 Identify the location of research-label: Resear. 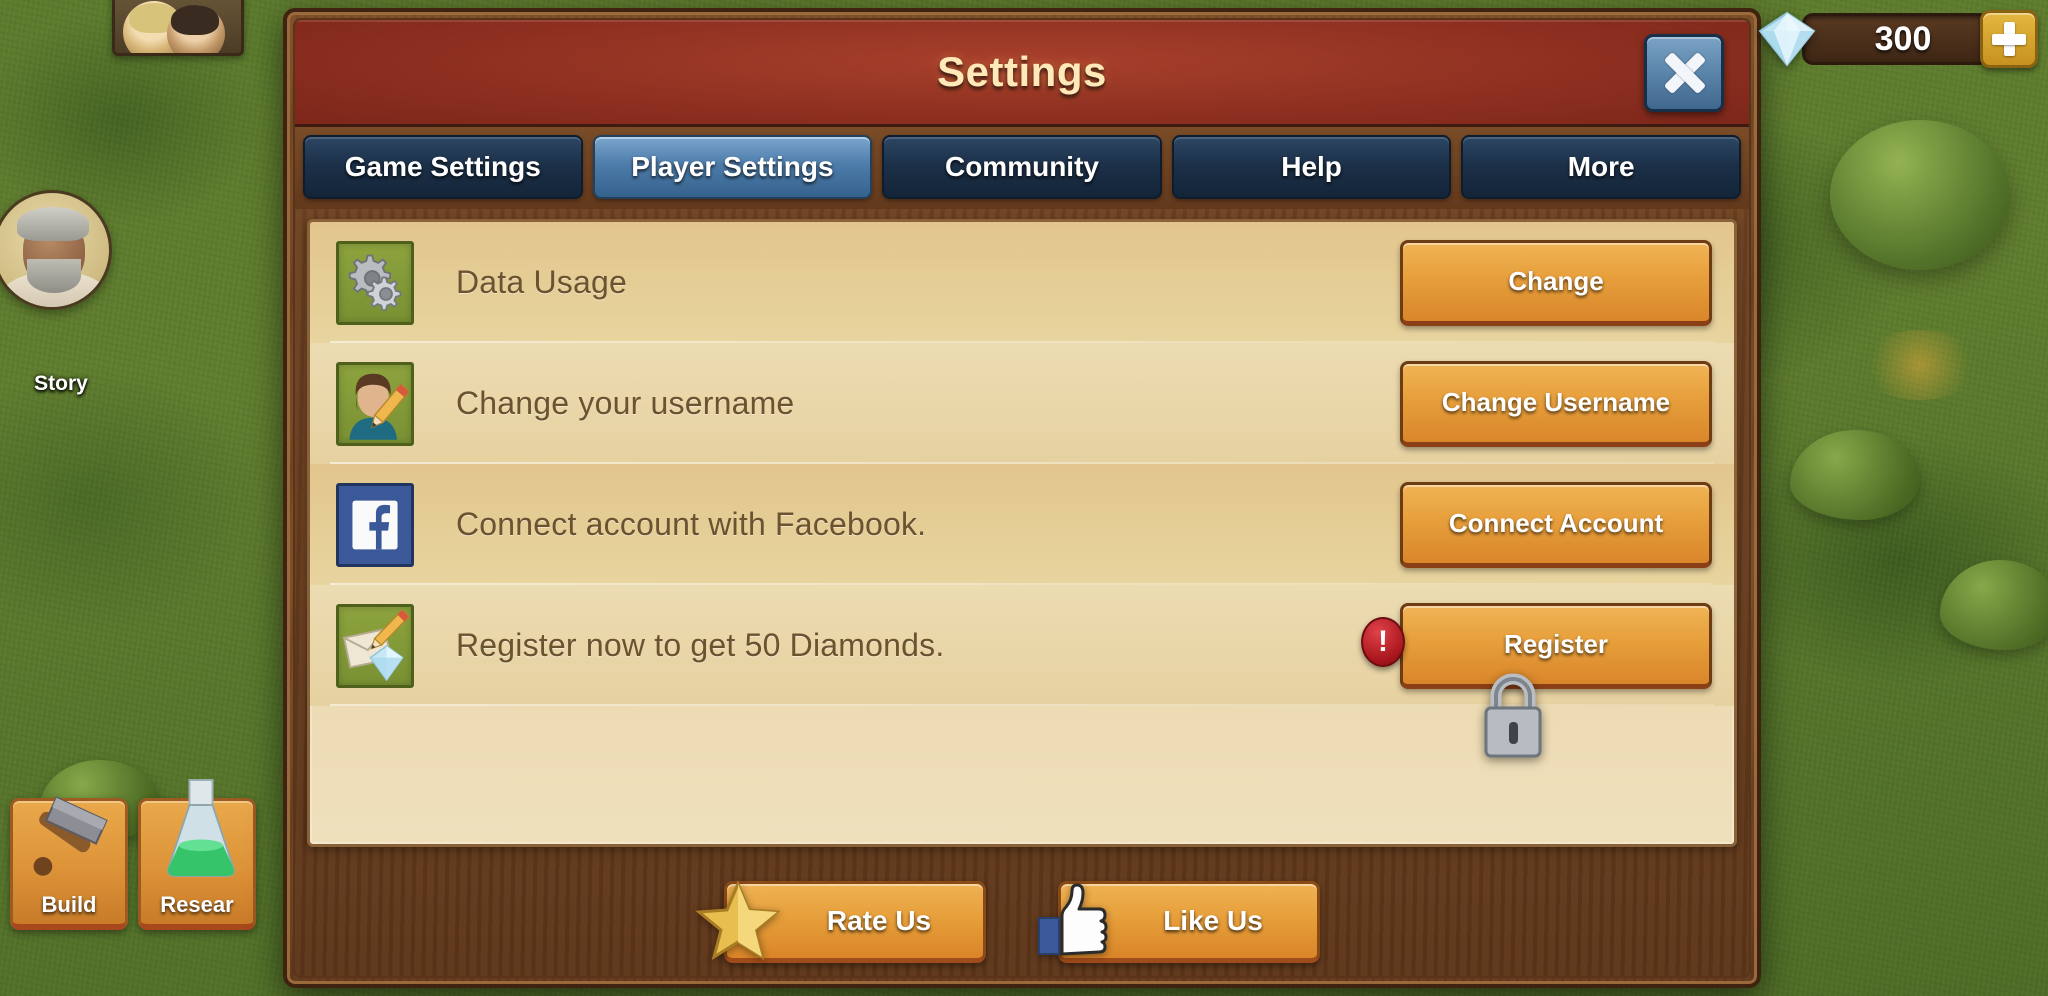
(197, 904).